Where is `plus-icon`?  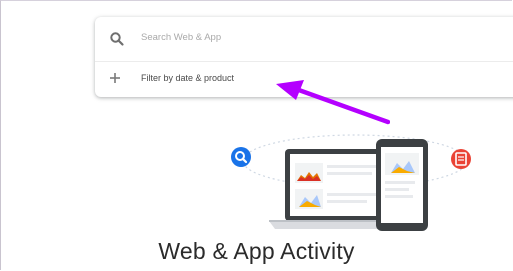
plus-icon is located at coordinates (115, 78).